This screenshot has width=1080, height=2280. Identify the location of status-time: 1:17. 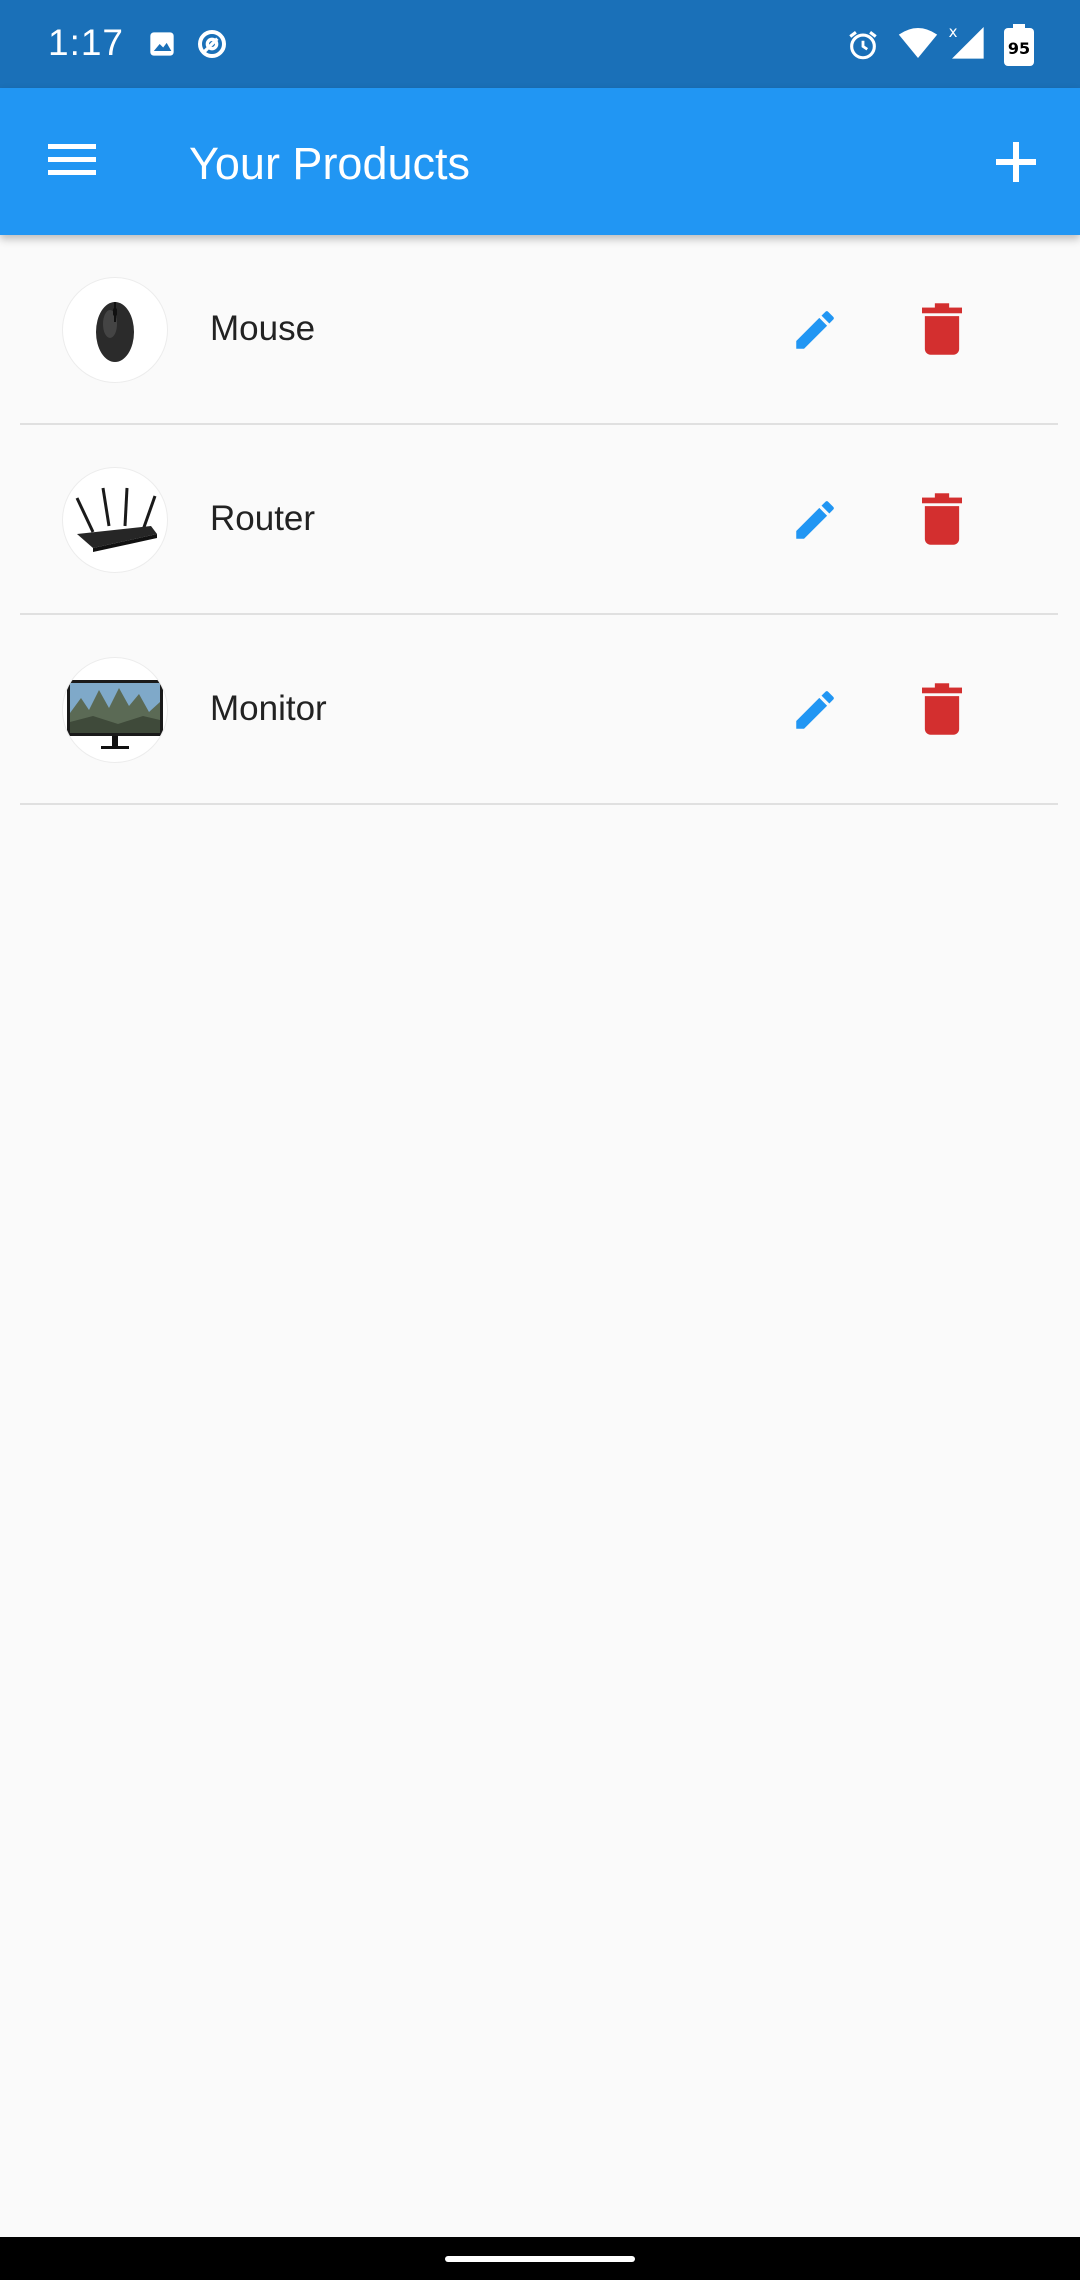
(86, 42).